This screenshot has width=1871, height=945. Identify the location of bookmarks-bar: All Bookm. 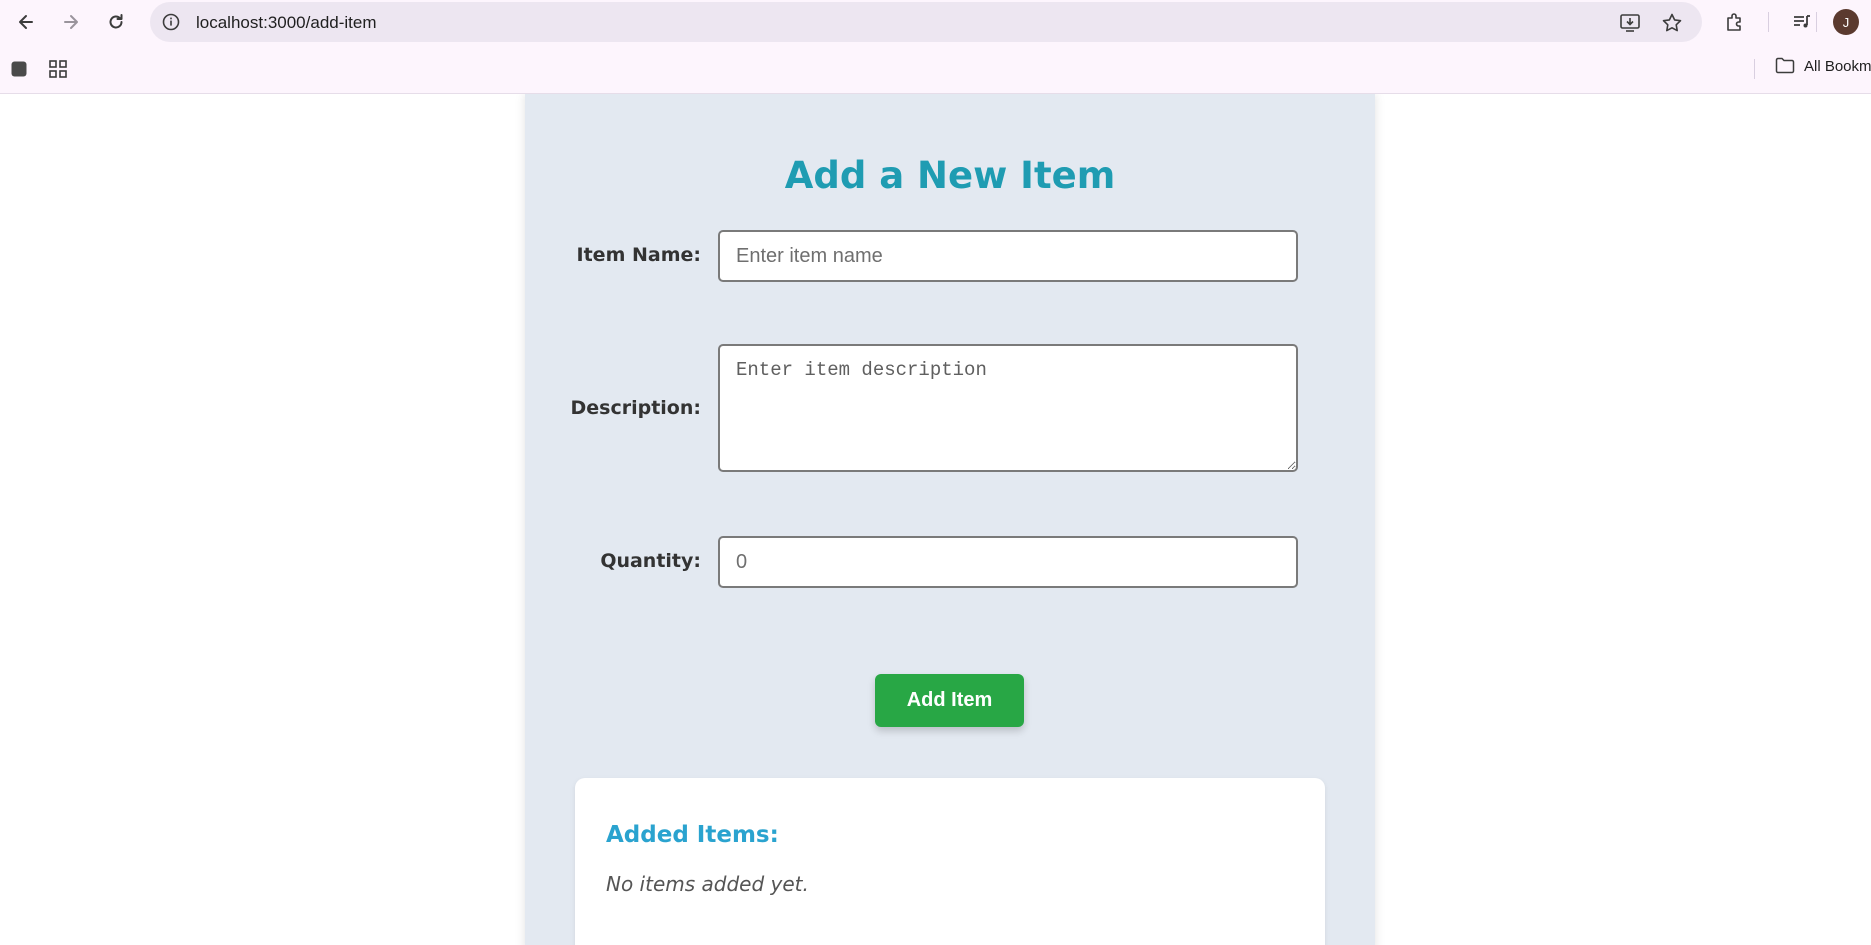
(935, 69).